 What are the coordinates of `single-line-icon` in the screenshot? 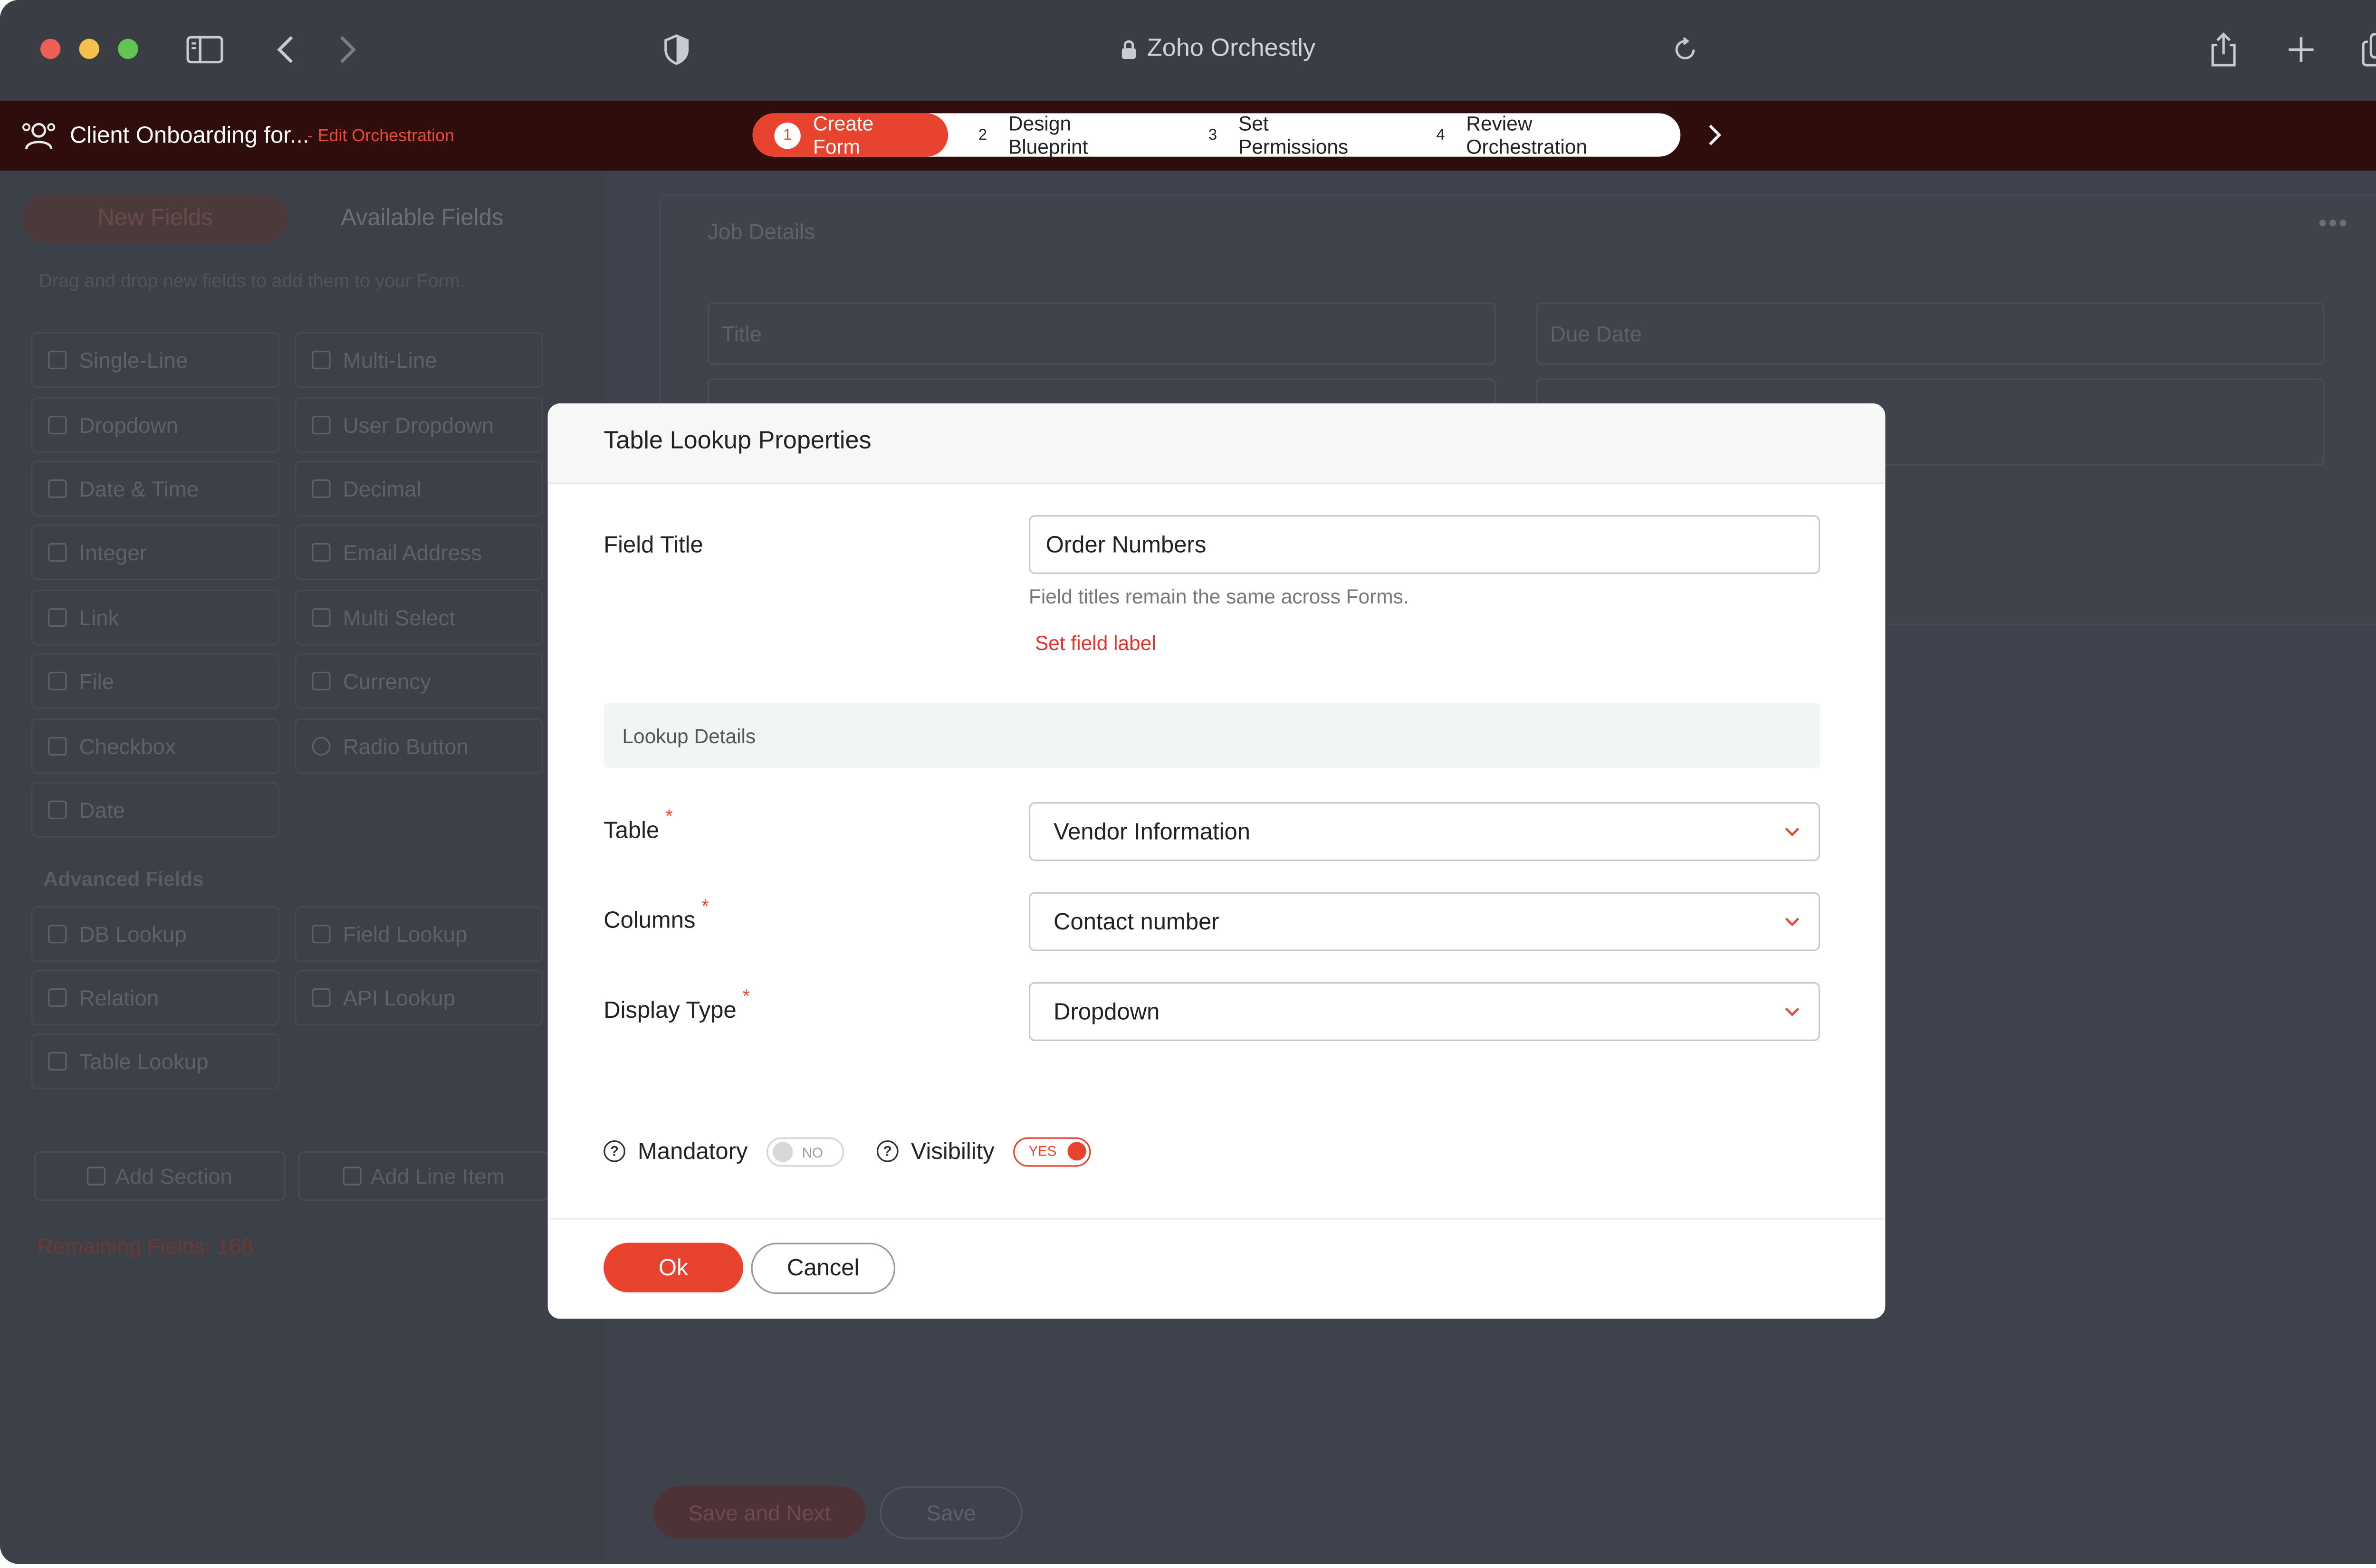 It's located at (57, 360).